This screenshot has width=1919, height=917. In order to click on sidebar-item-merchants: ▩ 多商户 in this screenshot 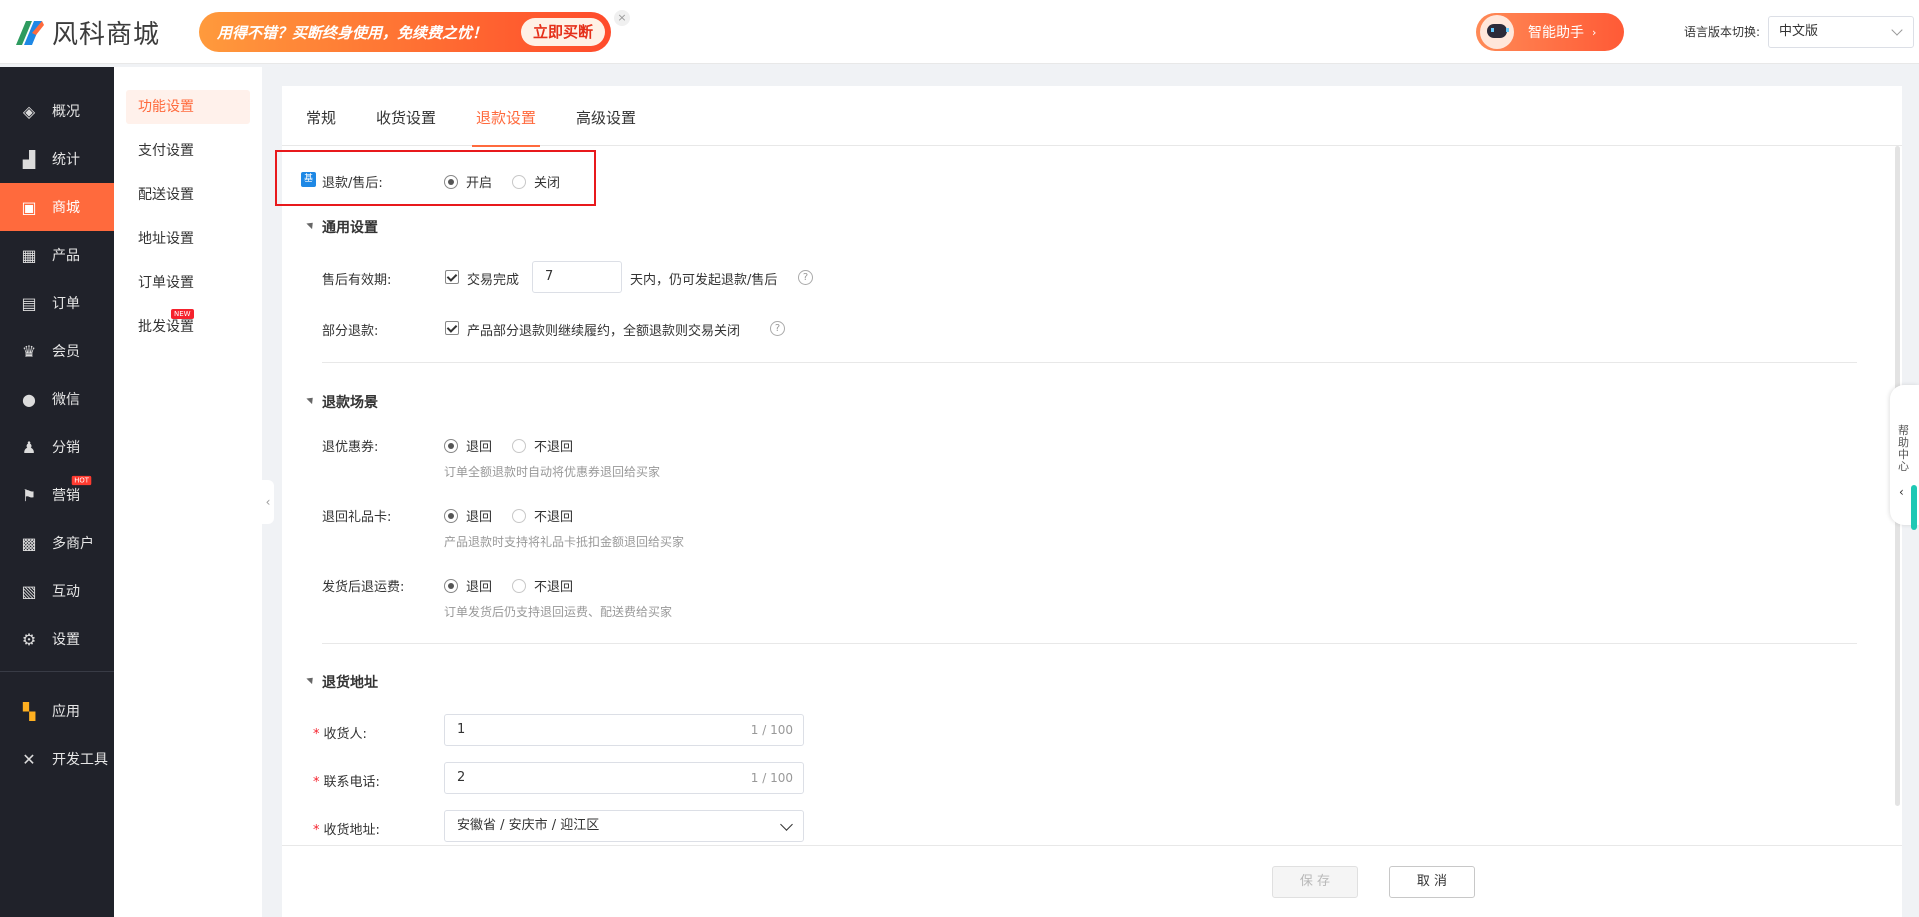, I will do `click(57, 543)`.